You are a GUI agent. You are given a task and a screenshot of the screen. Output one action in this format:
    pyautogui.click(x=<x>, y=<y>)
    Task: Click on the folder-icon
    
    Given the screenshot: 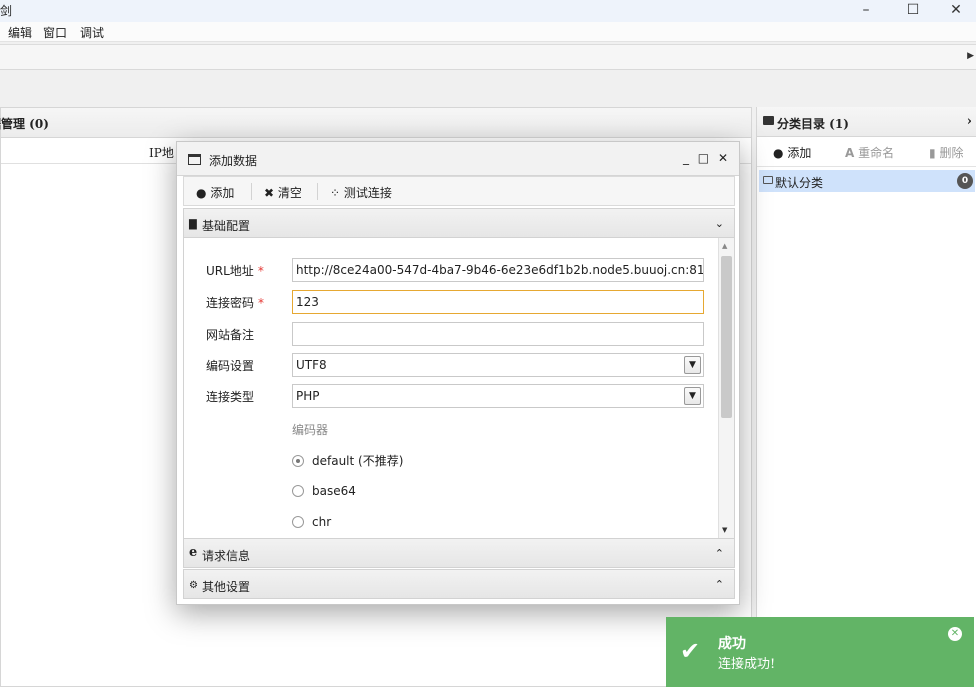 What is the action you would take?
    pyautogui.click(x=768, y=120)
    